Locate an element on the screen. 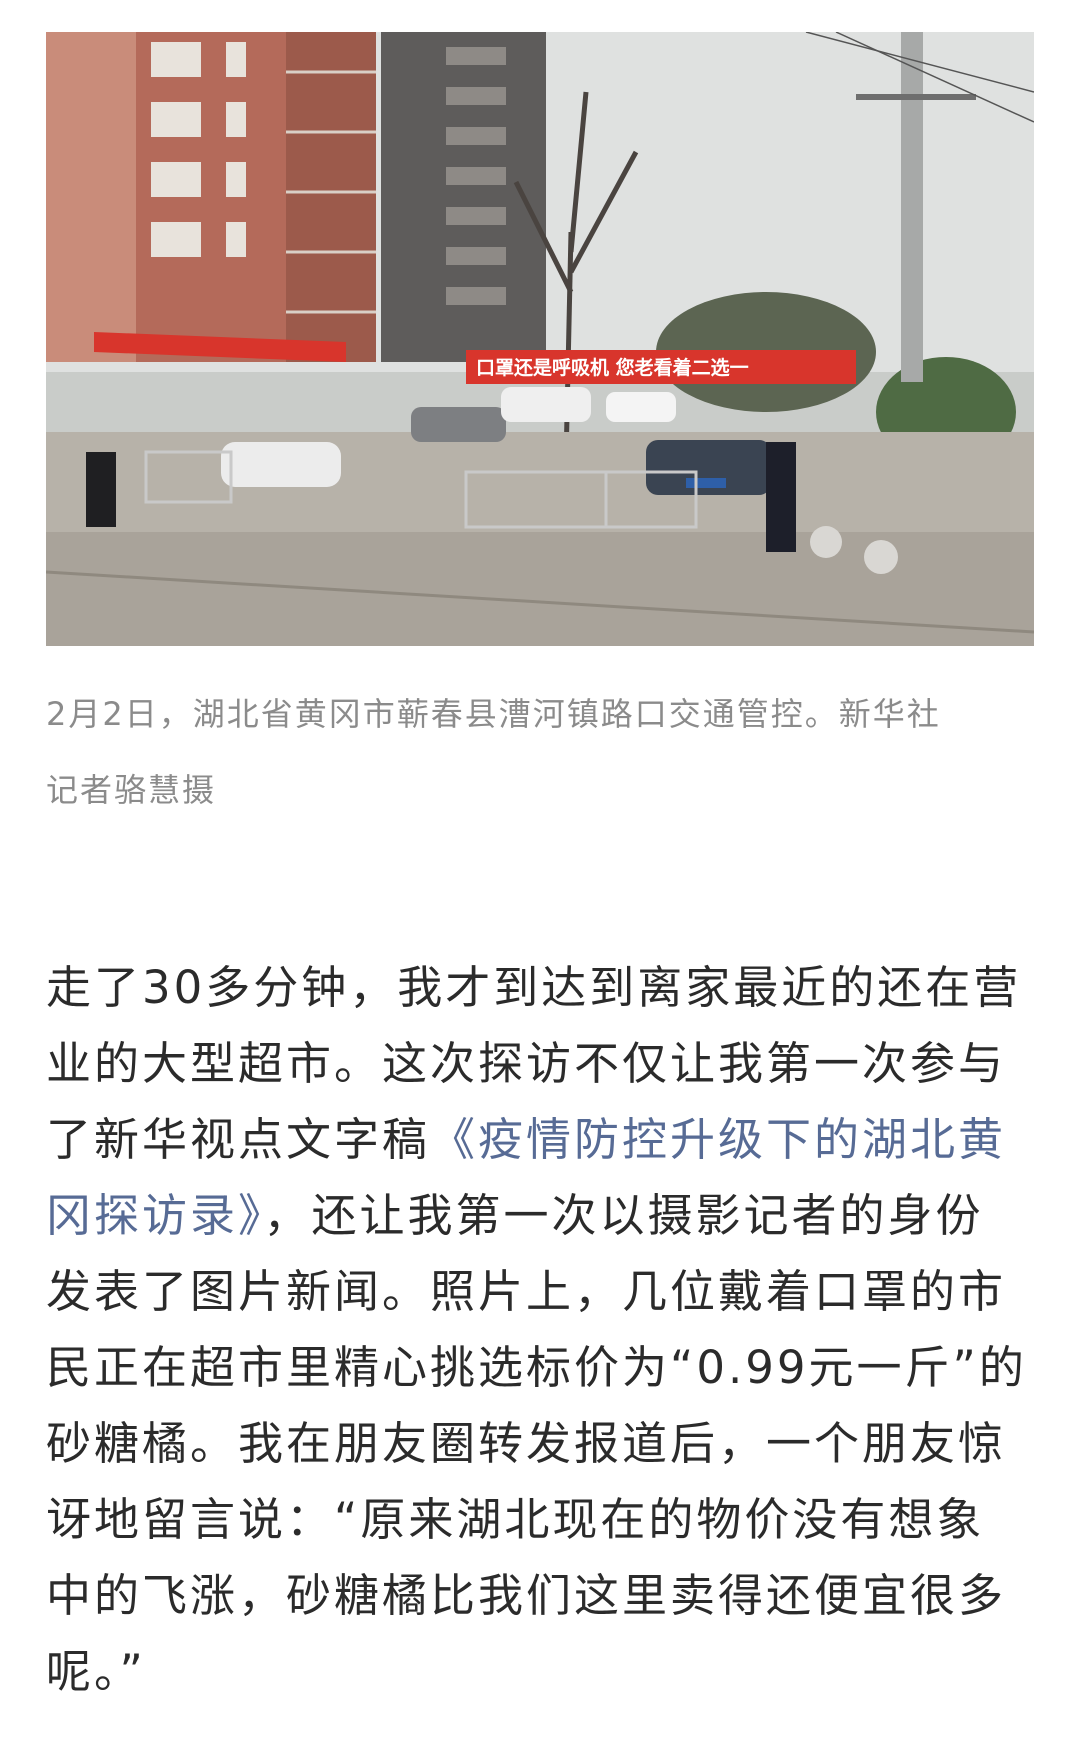 This screenshot has height=1760, width=1080. paragraph-line: 中的飞涨，砂糖橘比我们这里卖得还便宜很多 is located at coordinates (526, 1595).